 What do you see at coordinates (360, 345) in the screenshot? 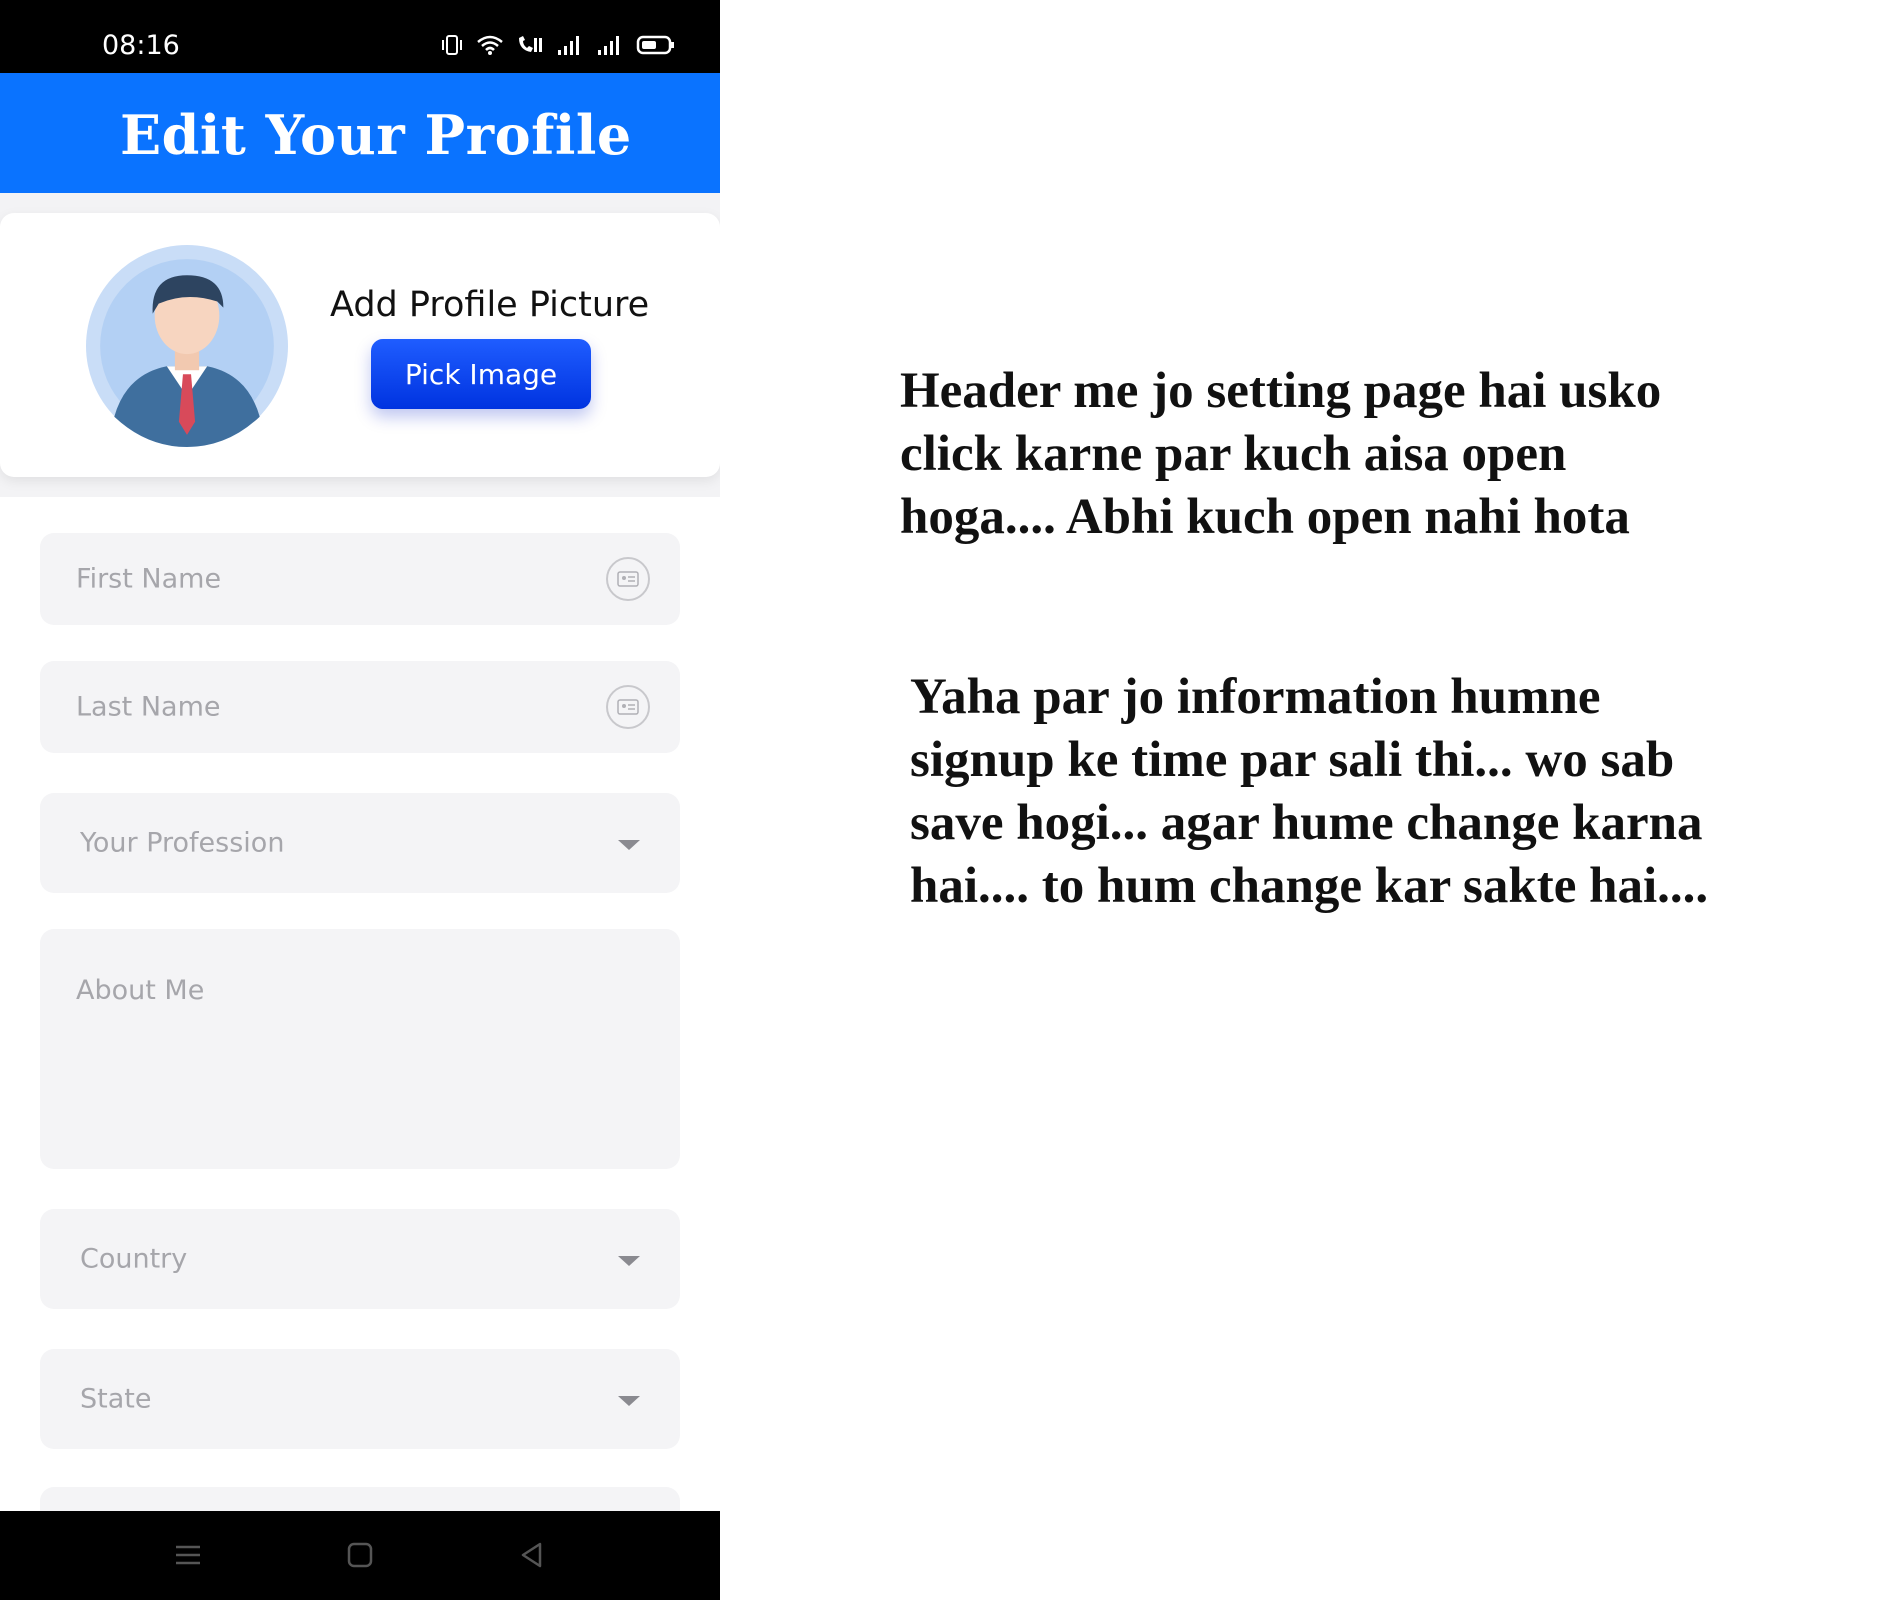
I see `profile-picture-card: Add Profile Picture Pick Image` at bounding box center [360, 345].